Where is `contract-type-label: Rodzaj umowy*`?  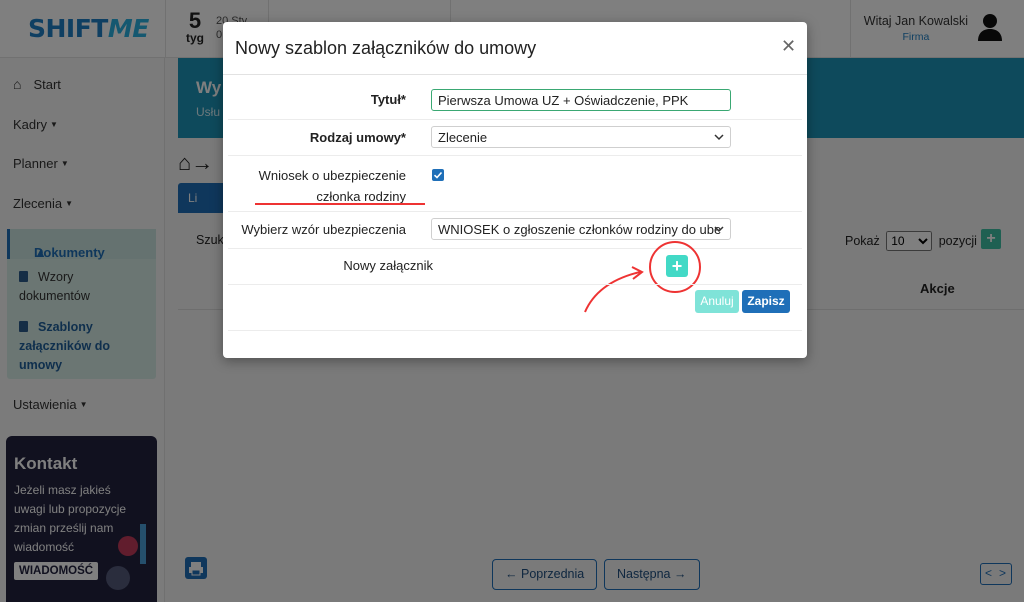 contract-type-label: Rodzaj umowy* is located at coordinates (357, 137).